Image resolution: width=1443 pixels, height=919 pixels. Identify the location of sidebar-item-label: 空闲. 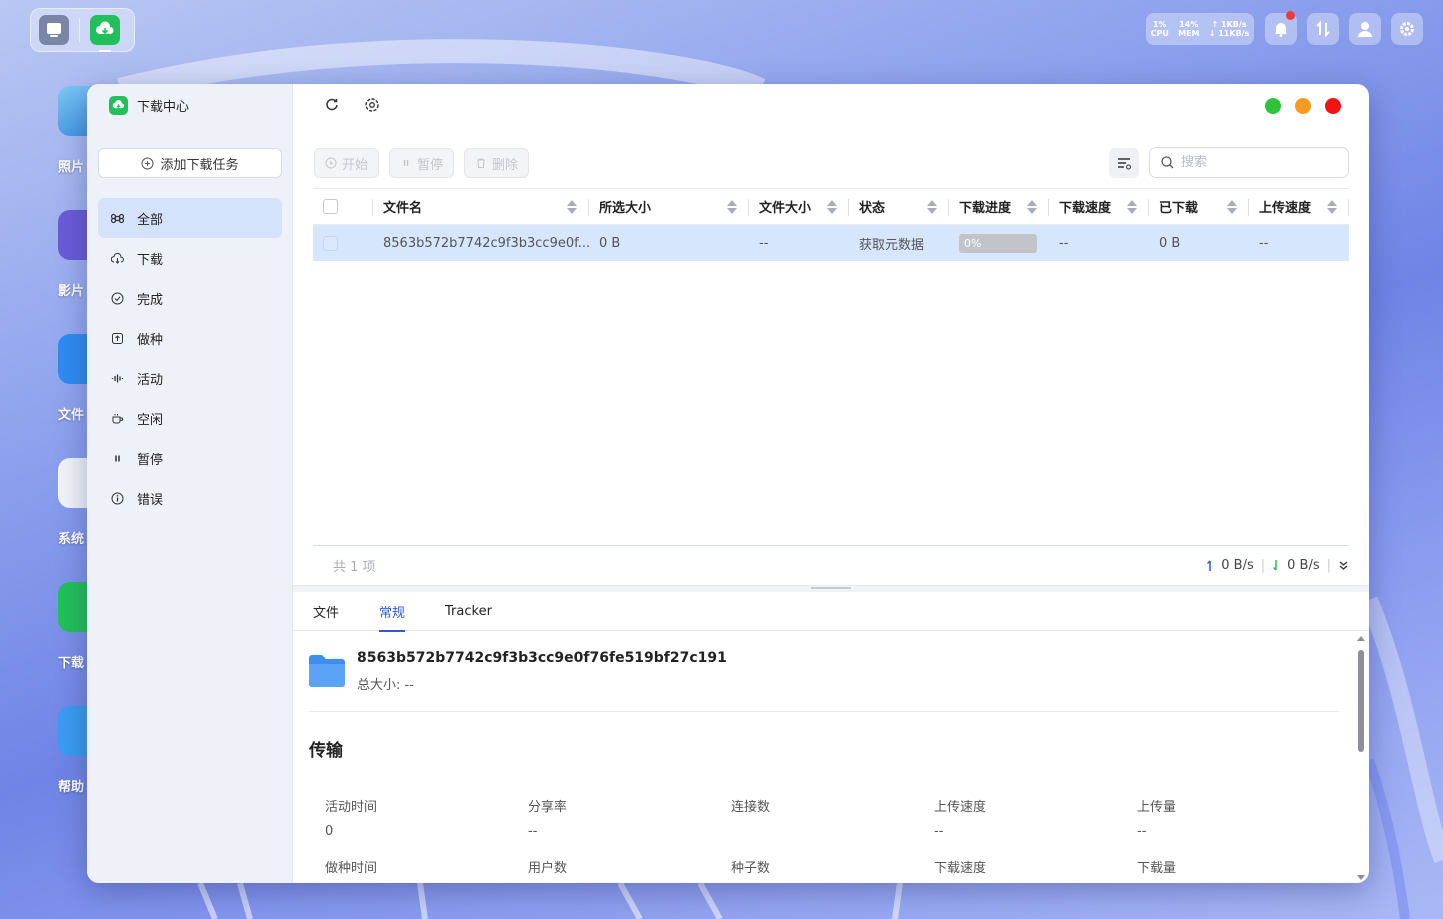
(150, 420).